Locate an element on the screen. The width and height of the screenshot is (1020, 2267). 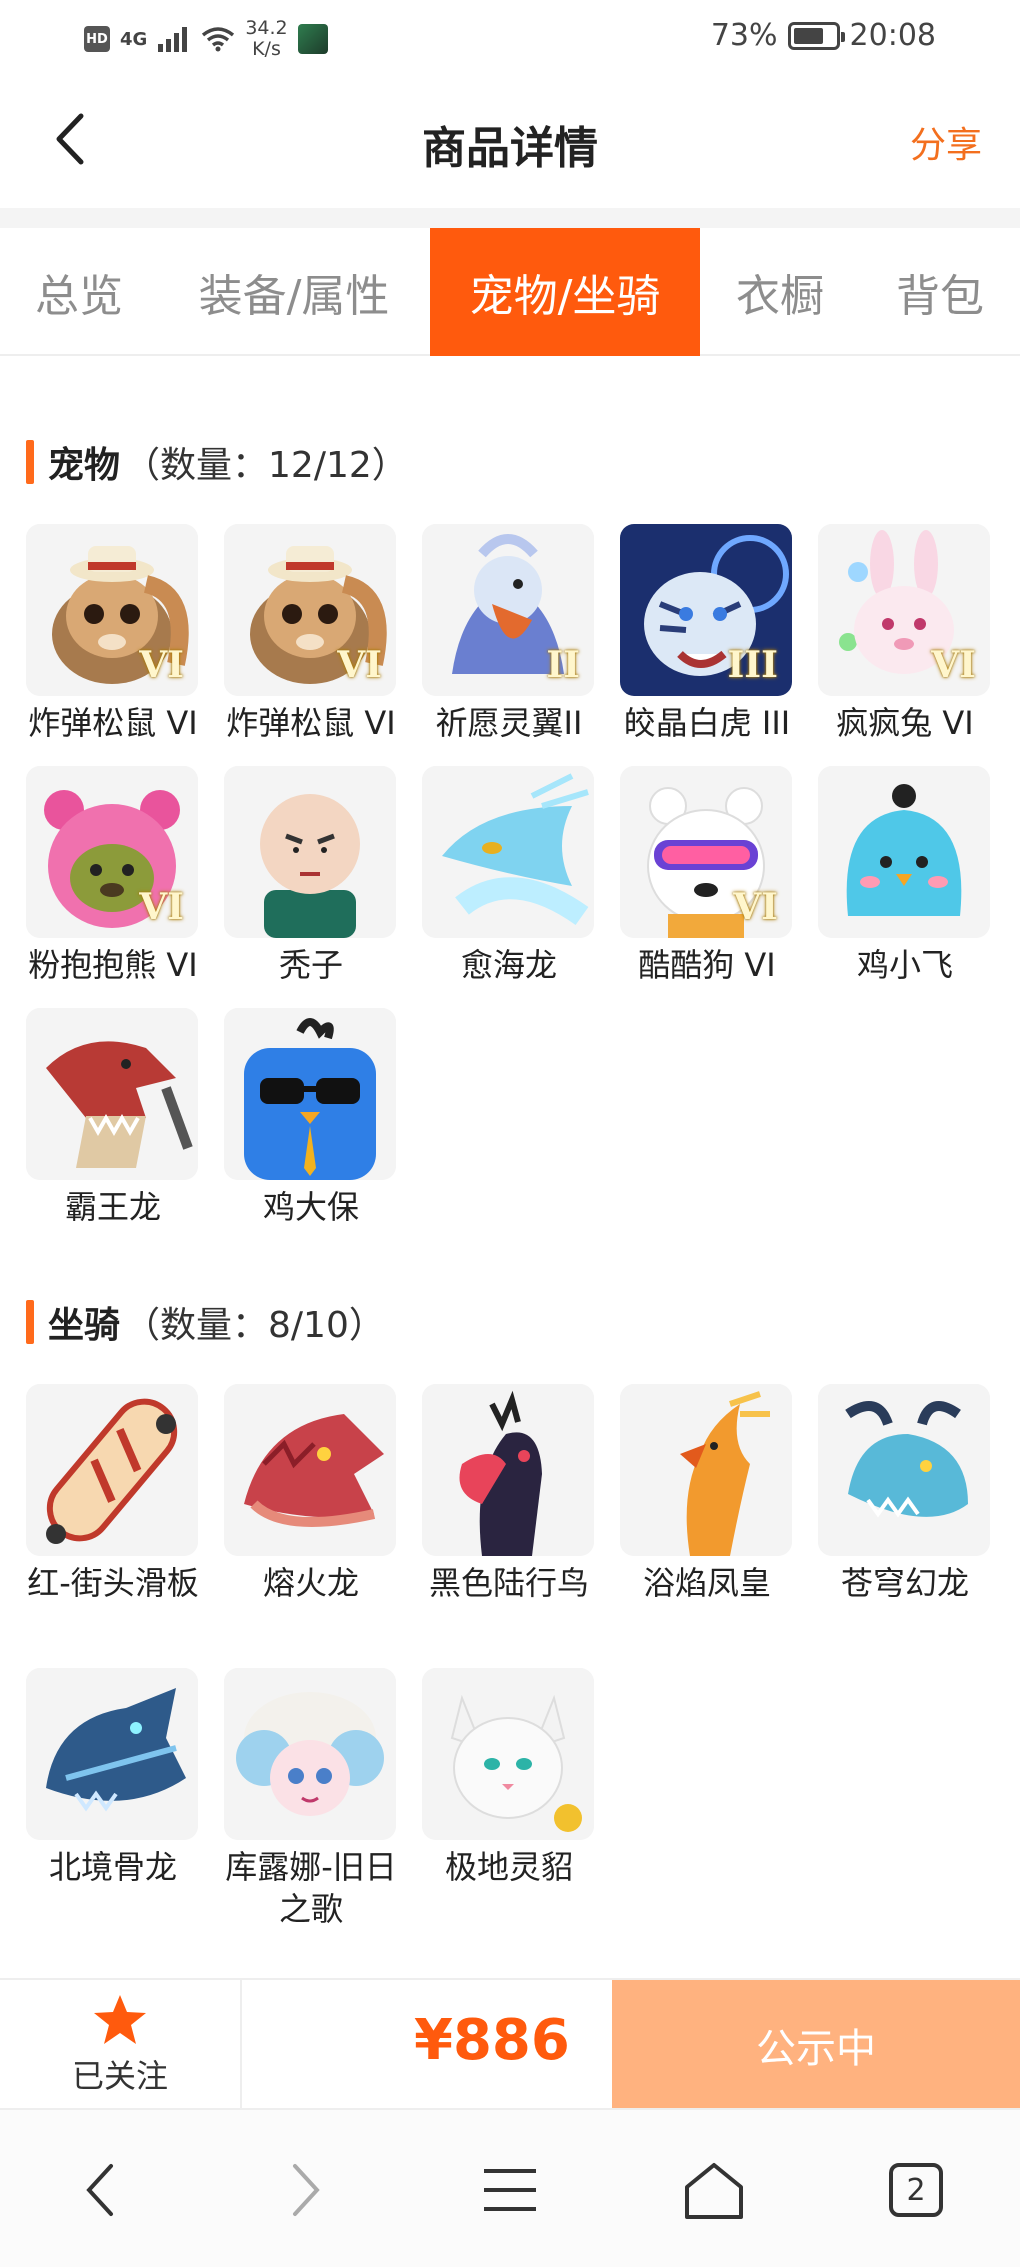
mount-name: 红-街头滑板 is located at coordinates (113, 1583).